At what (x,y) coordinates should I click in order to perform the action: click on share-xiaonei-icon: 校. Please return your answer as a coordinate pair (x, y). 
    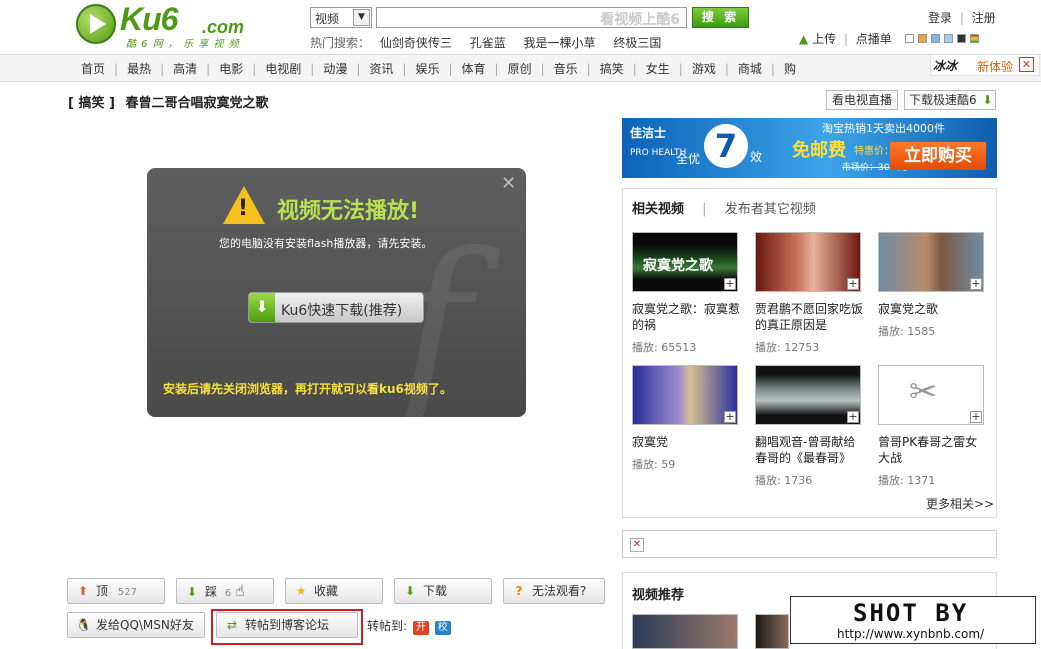
    Looking at the image, I should click on (442, 628).